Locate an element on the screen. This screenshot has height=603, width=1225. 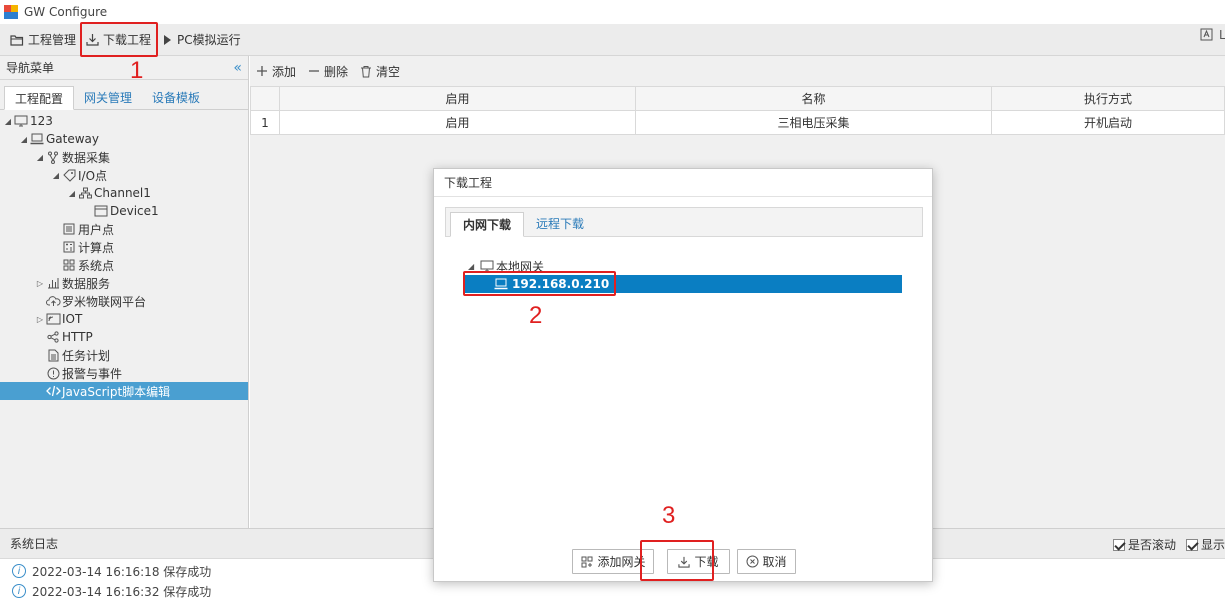
cancel-circle-icon is located at coordinates (752, 561).